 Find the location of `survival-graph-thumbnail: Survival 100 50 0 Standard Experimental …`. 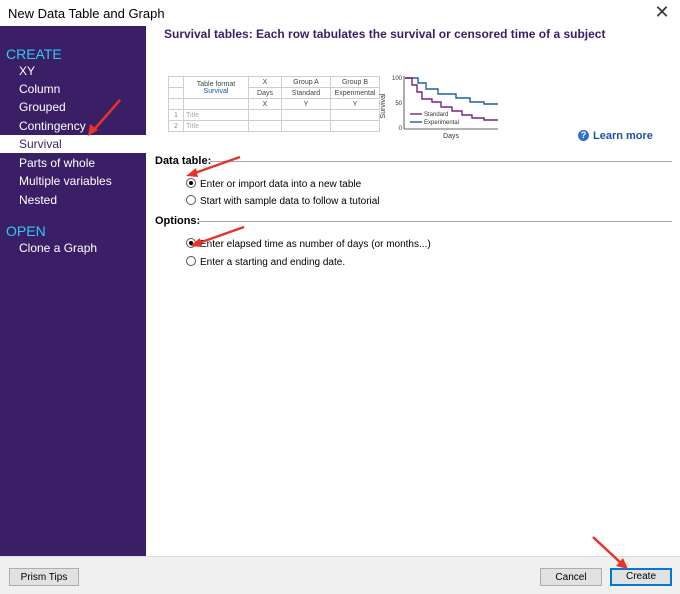

survival-graph-thumbnail: Survival 100 50 0 Standard Experimental … is located at coordinates (439, 108).